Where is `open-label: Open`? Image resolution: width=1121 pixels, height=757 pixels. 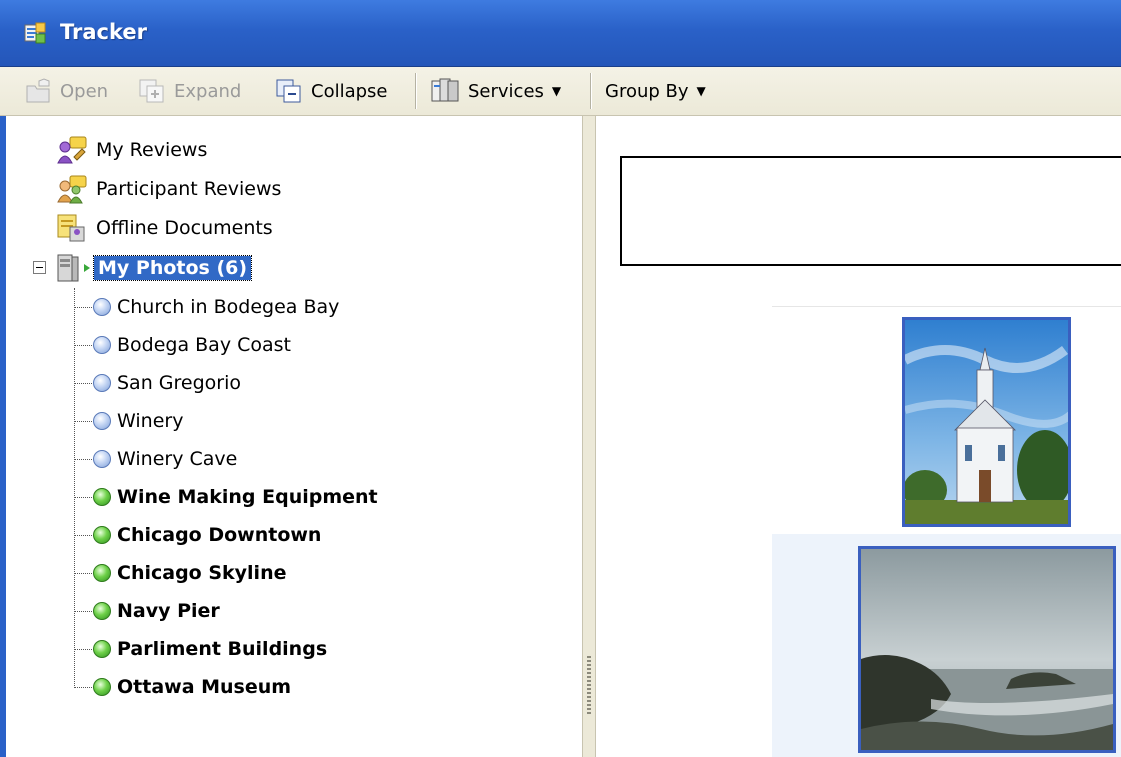 open-label: Open is located at coordinates (84, 91).